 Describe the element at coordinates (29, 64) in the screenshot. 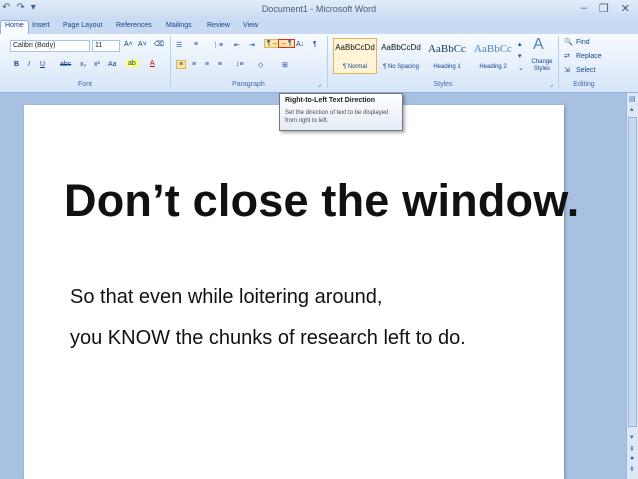

I see `italic-icon: I` at that location.